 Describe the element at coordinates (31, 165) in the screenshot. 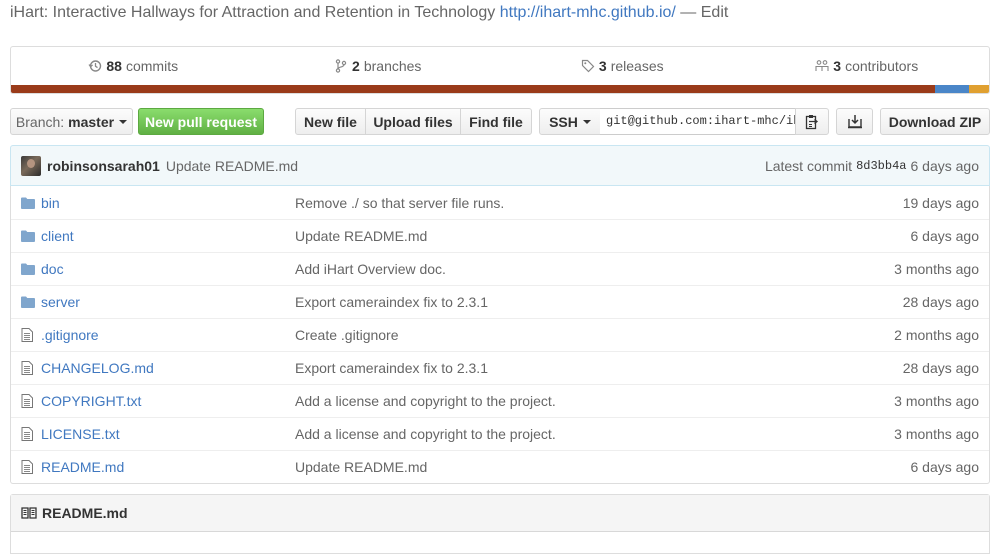

I see `avatar` at that location.